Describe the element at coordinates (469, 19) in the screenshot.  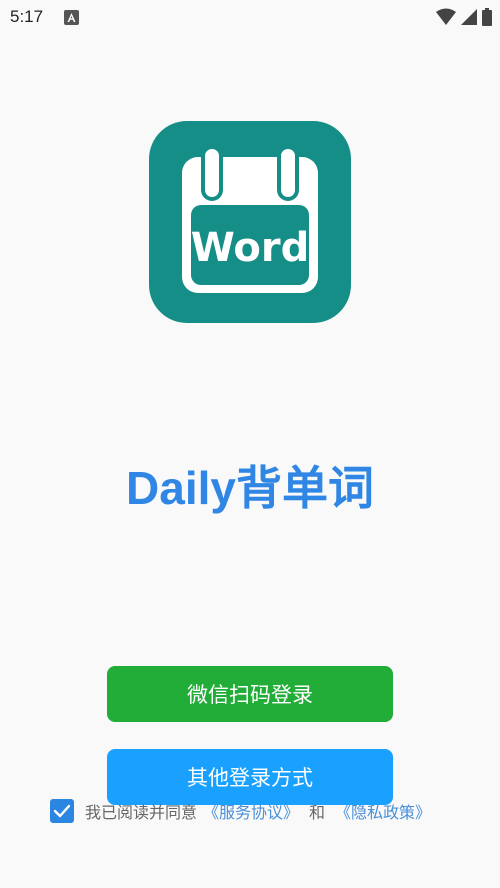
I see `signal-icon` at that location.